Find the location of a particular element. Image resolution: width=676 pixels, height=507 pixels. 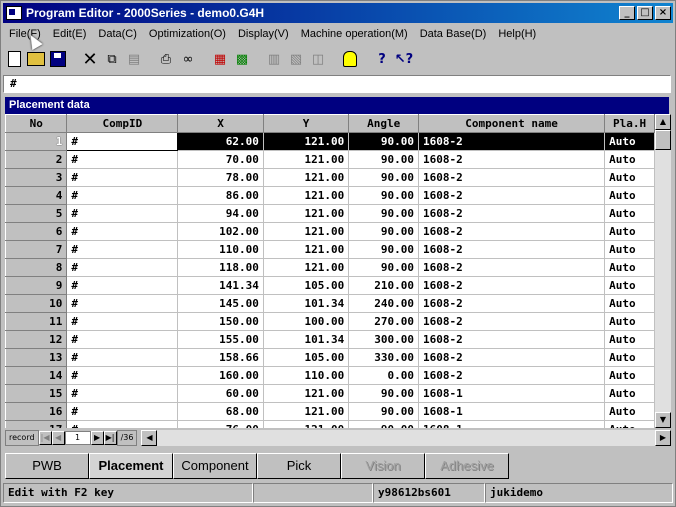

camera-view-button: ◫ is located at coordinates (318, 59).